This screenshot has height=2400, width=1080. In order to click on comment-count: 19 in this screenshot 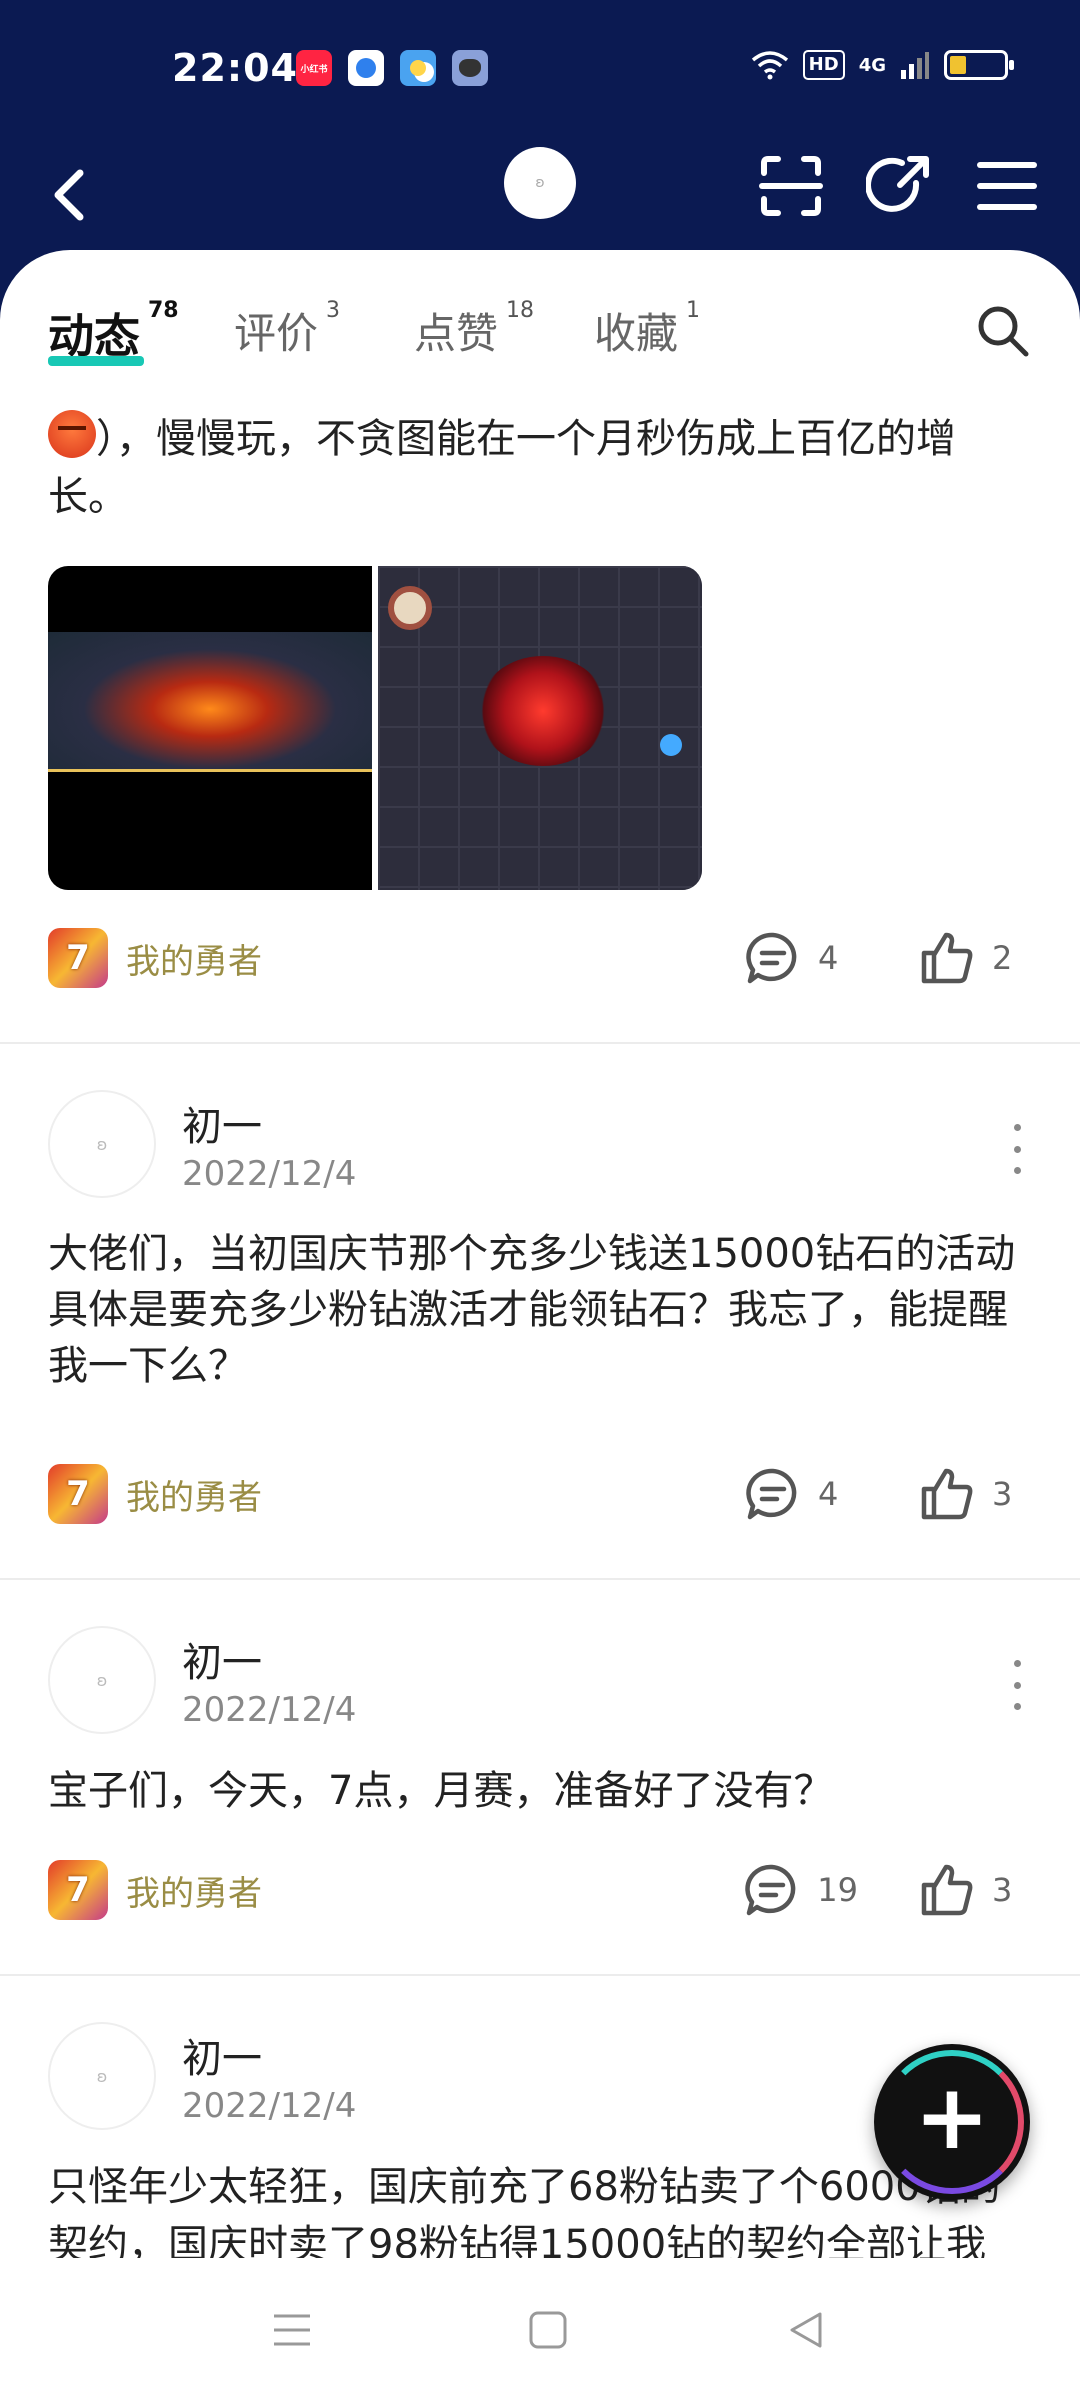, I will do `click(837, 1890)`.